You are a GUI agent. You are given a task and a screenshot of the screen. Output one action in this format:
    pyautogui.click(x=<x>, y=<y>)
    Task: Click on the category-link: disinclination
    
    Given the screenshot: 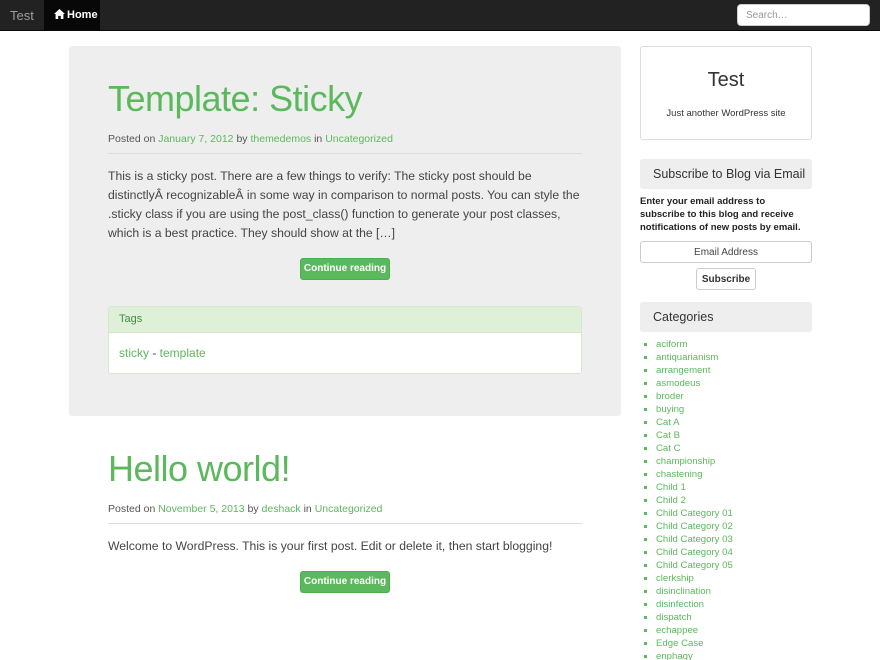 What is the action you would take?
    pyautogui.click(x=683, y=591)
    